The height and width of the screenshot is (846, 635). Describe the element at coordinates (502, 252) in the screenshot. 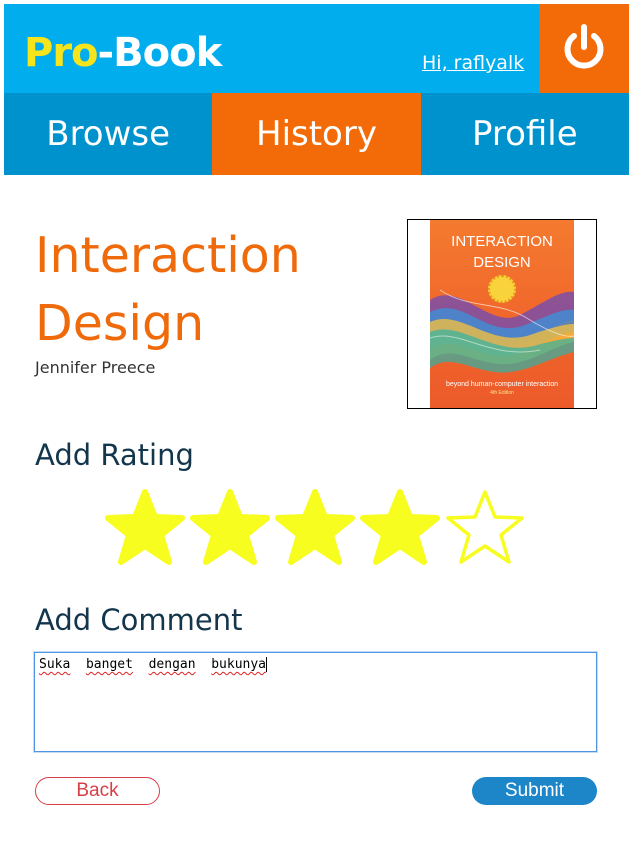

I see `cover-title: INTERACTION DESIGN` at that location.